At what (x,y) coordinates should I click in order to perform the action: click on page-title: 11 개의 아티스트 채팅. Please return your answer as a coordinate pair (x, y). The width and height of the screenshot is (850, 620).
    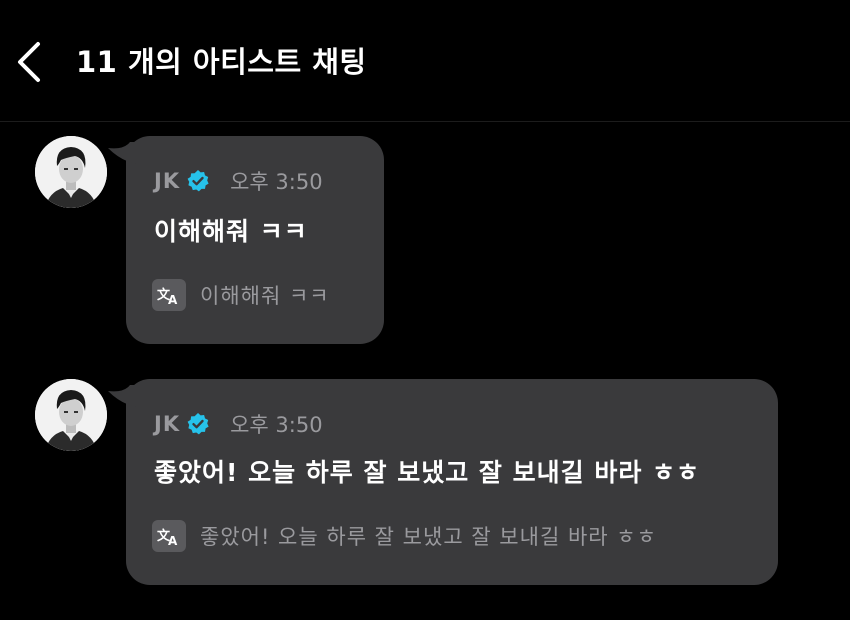
    Looking at the image, I should click on (221, 62).